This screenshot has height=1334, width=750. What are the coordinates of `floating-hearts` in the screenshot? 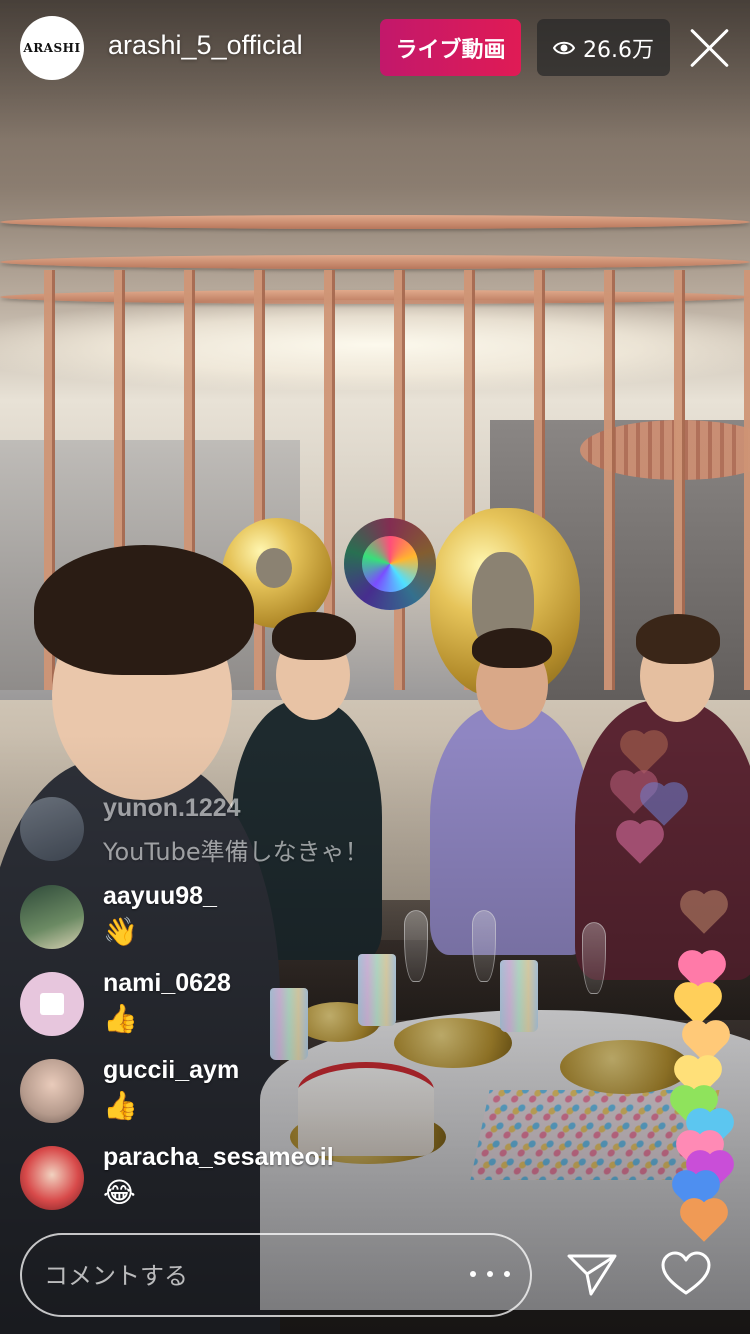 It's located at (682, 990).